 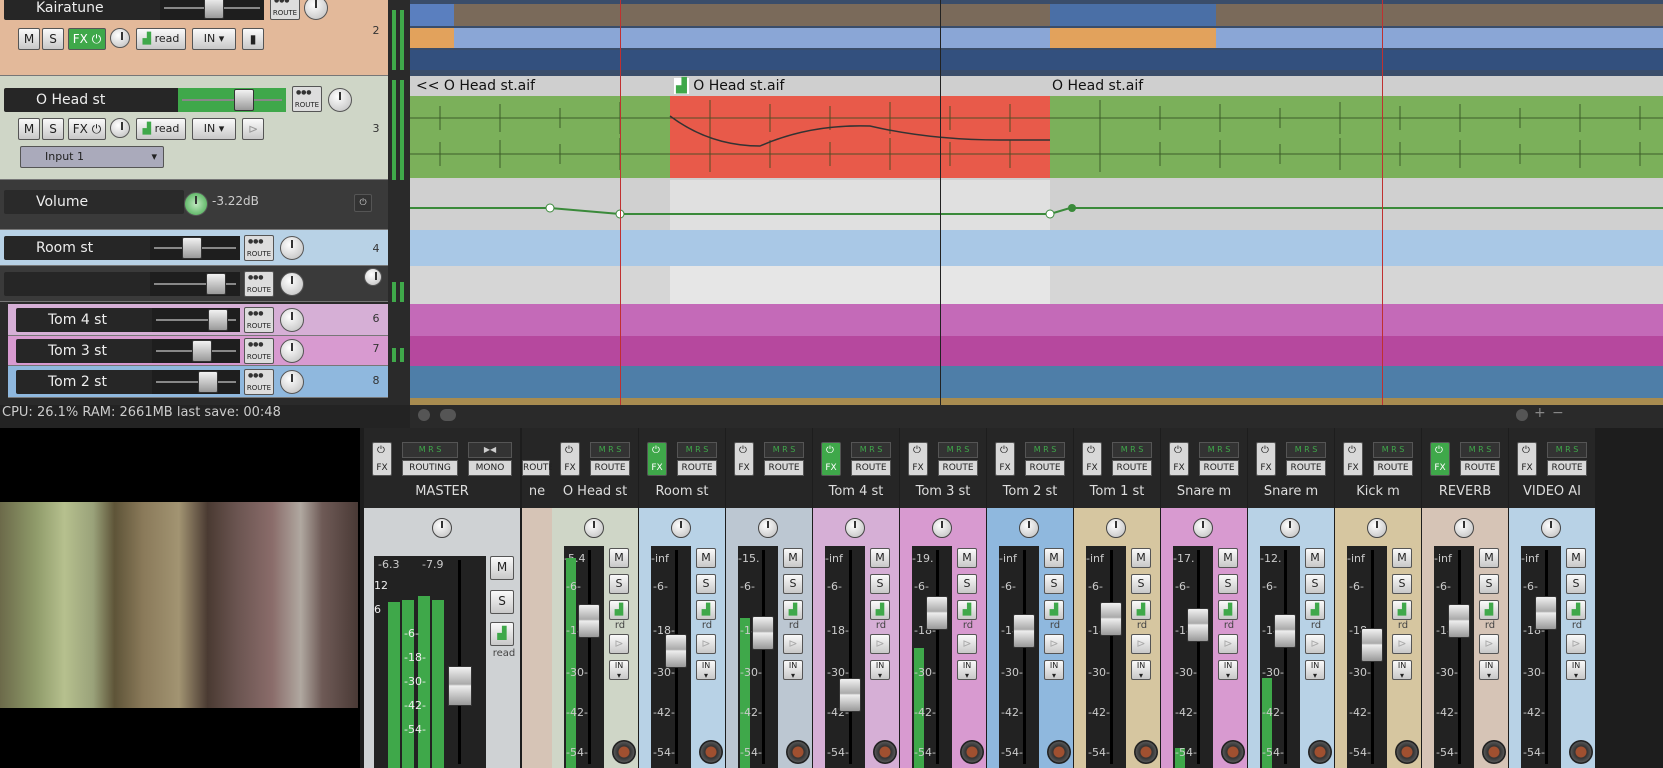 What do you see at coordinates (460, 686) in the screenshot?
I see `master-fader-cap` at bounding box center [460, 686].